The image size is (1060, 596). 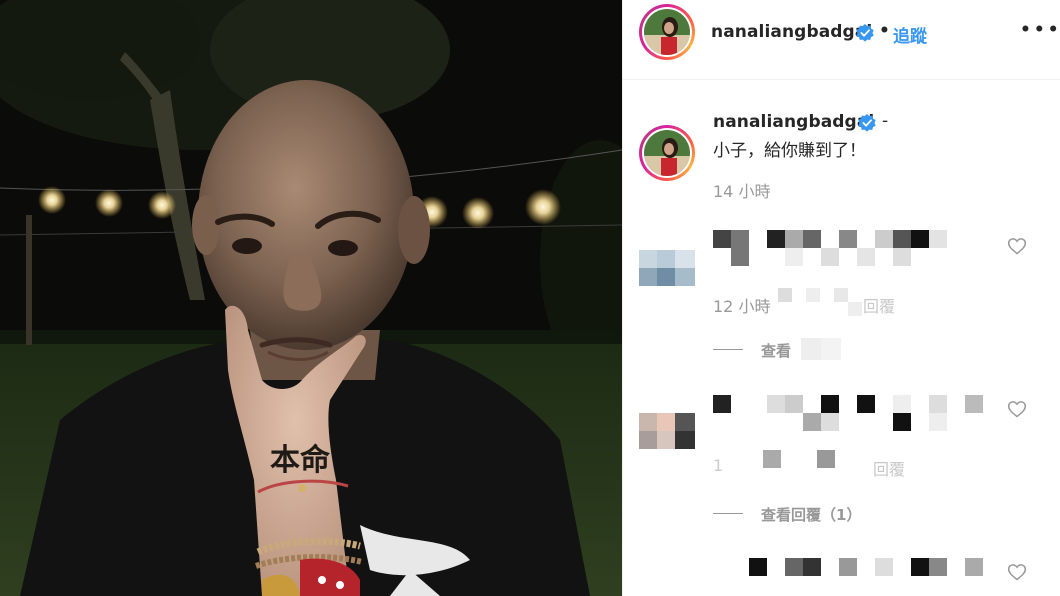 What do you see at coordinates (1017, 409) in the screenshot?
I see `comment-2-heart-icon` at bounding box center [1017, 409].